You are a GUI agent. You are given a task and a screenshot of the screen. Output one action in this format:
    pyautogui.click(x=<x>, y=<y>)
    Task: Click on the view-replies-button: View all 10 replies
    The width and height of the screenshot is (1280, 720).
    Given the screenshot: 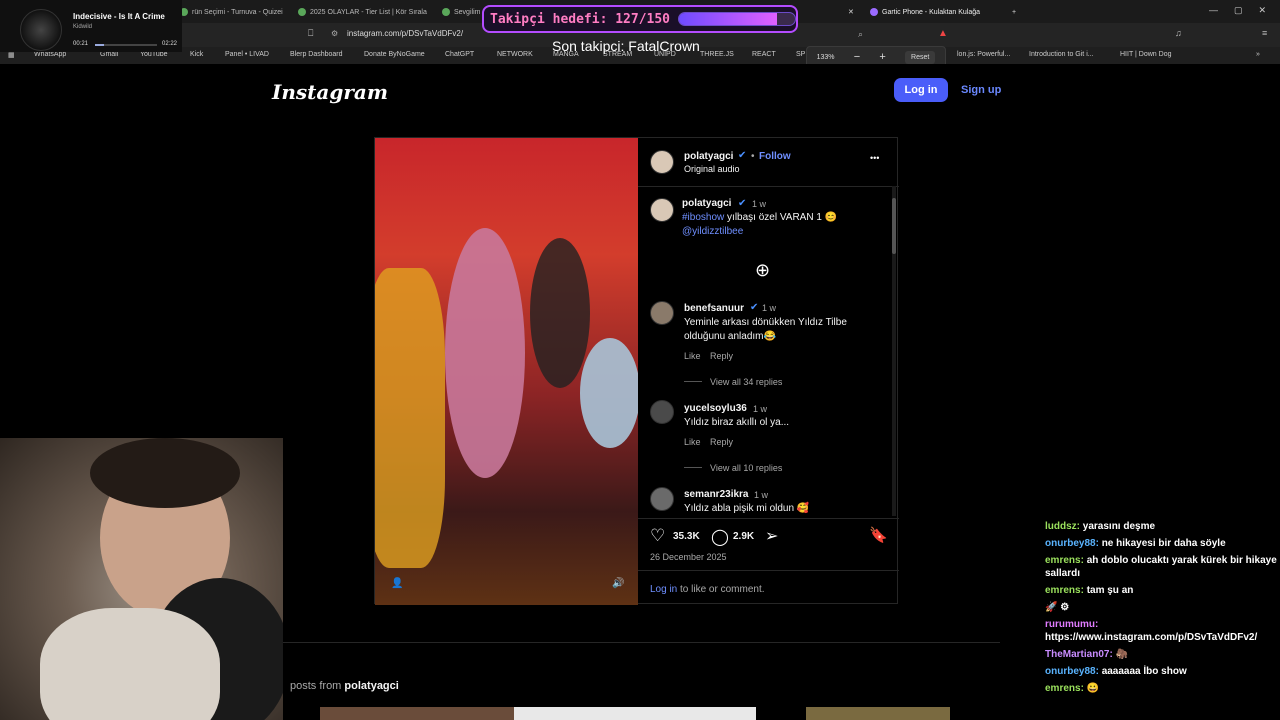 What is the action you would take?
    pyautogui.click(x=746, y=468)
    